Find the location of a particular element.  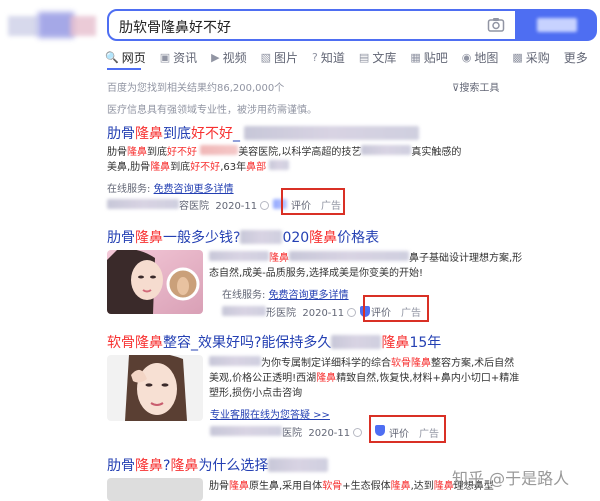

result-4-title: 肋骨隆鼻?隆鼻为什么选择 is located at coordinates (218, 465).